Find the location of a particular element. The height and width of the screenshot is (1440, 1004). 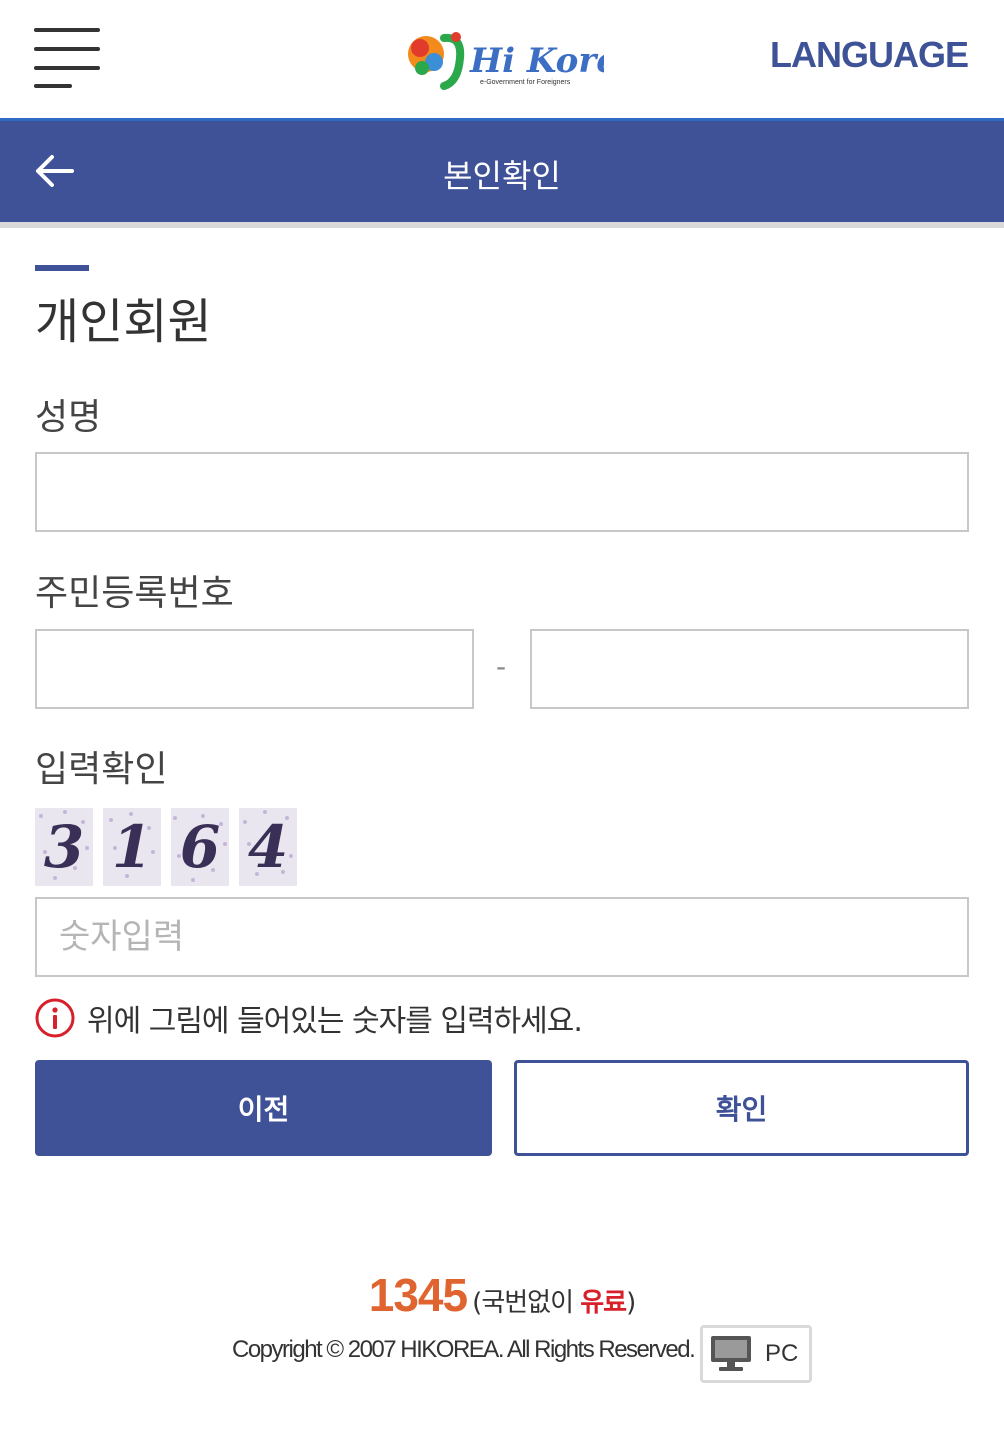

captcha-digit: 3 is located at coordinates (64, 847).